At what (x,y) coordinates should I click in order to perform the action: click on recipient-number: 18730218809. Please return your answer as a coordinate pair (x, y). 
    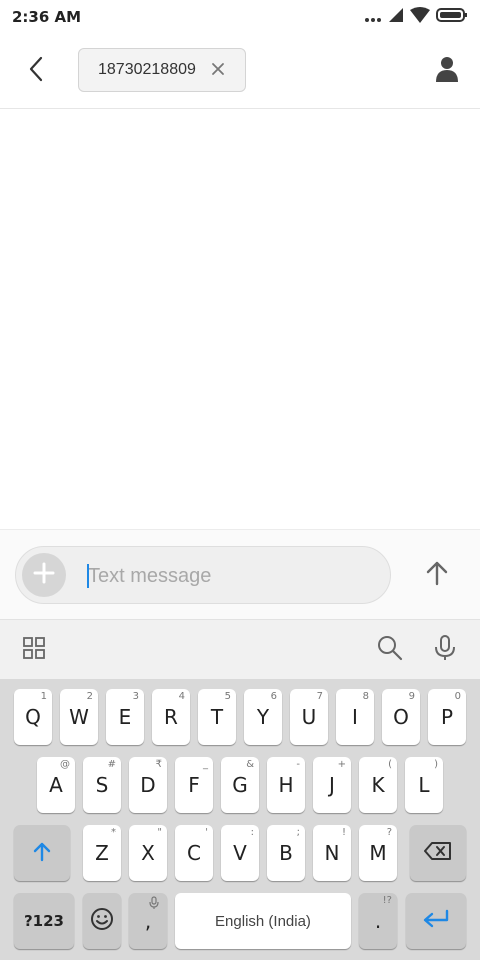
    Looking at the image, I should click on (147, 69).